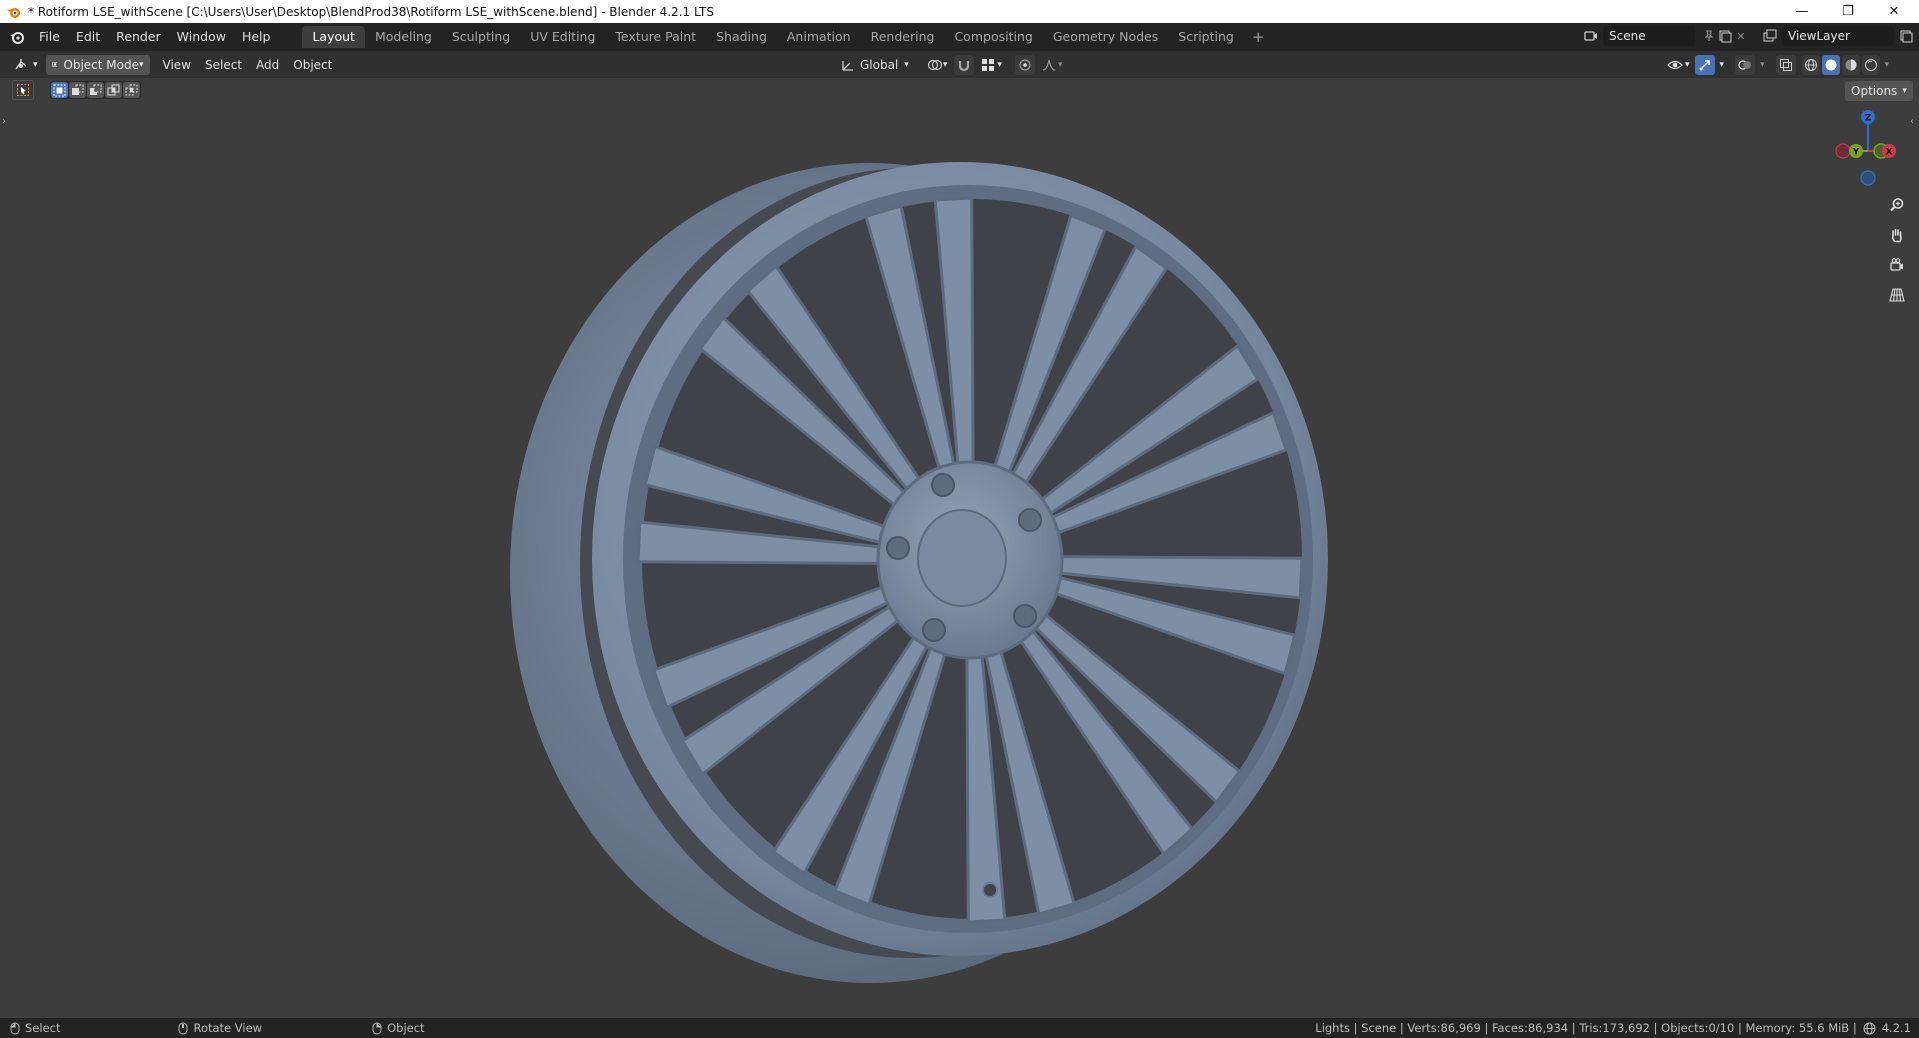 The width and height of the screenshot is (1919, 1038). What do you see at coordinates (403, 37) in the screenshot?
I see `tab-modeling: Modeling` at bounding box center [403, 37].